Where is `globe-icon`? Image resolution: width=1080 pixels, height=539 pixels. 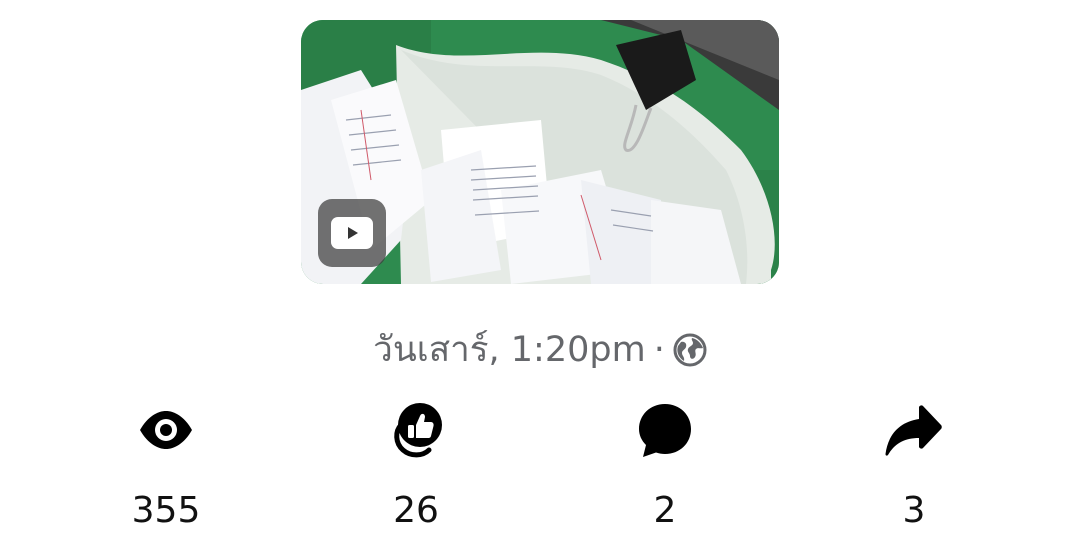 globe-icon is located at coordinates (690, 350).